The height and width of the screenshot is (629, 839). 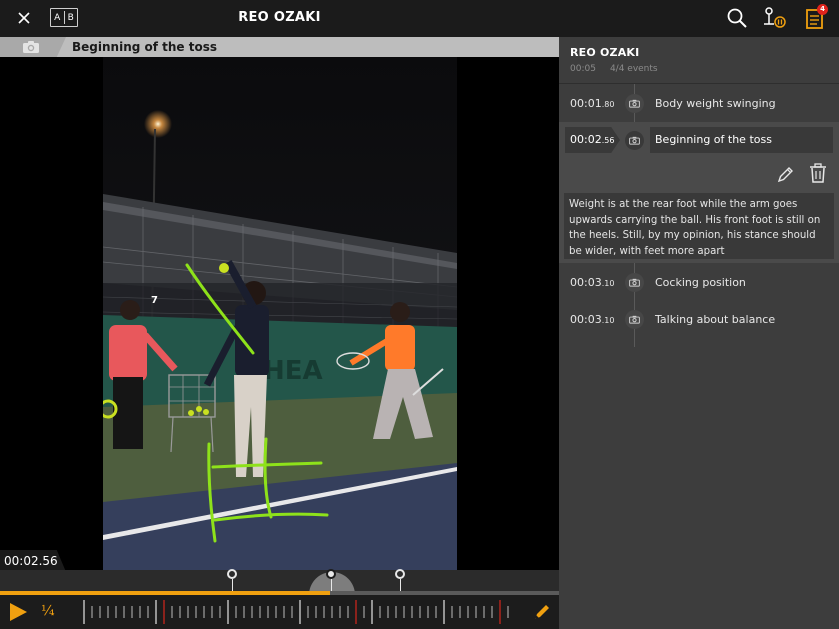 I want to click on event-item: 00:01.80 Body weight swinging, so click(x=699, y=104).